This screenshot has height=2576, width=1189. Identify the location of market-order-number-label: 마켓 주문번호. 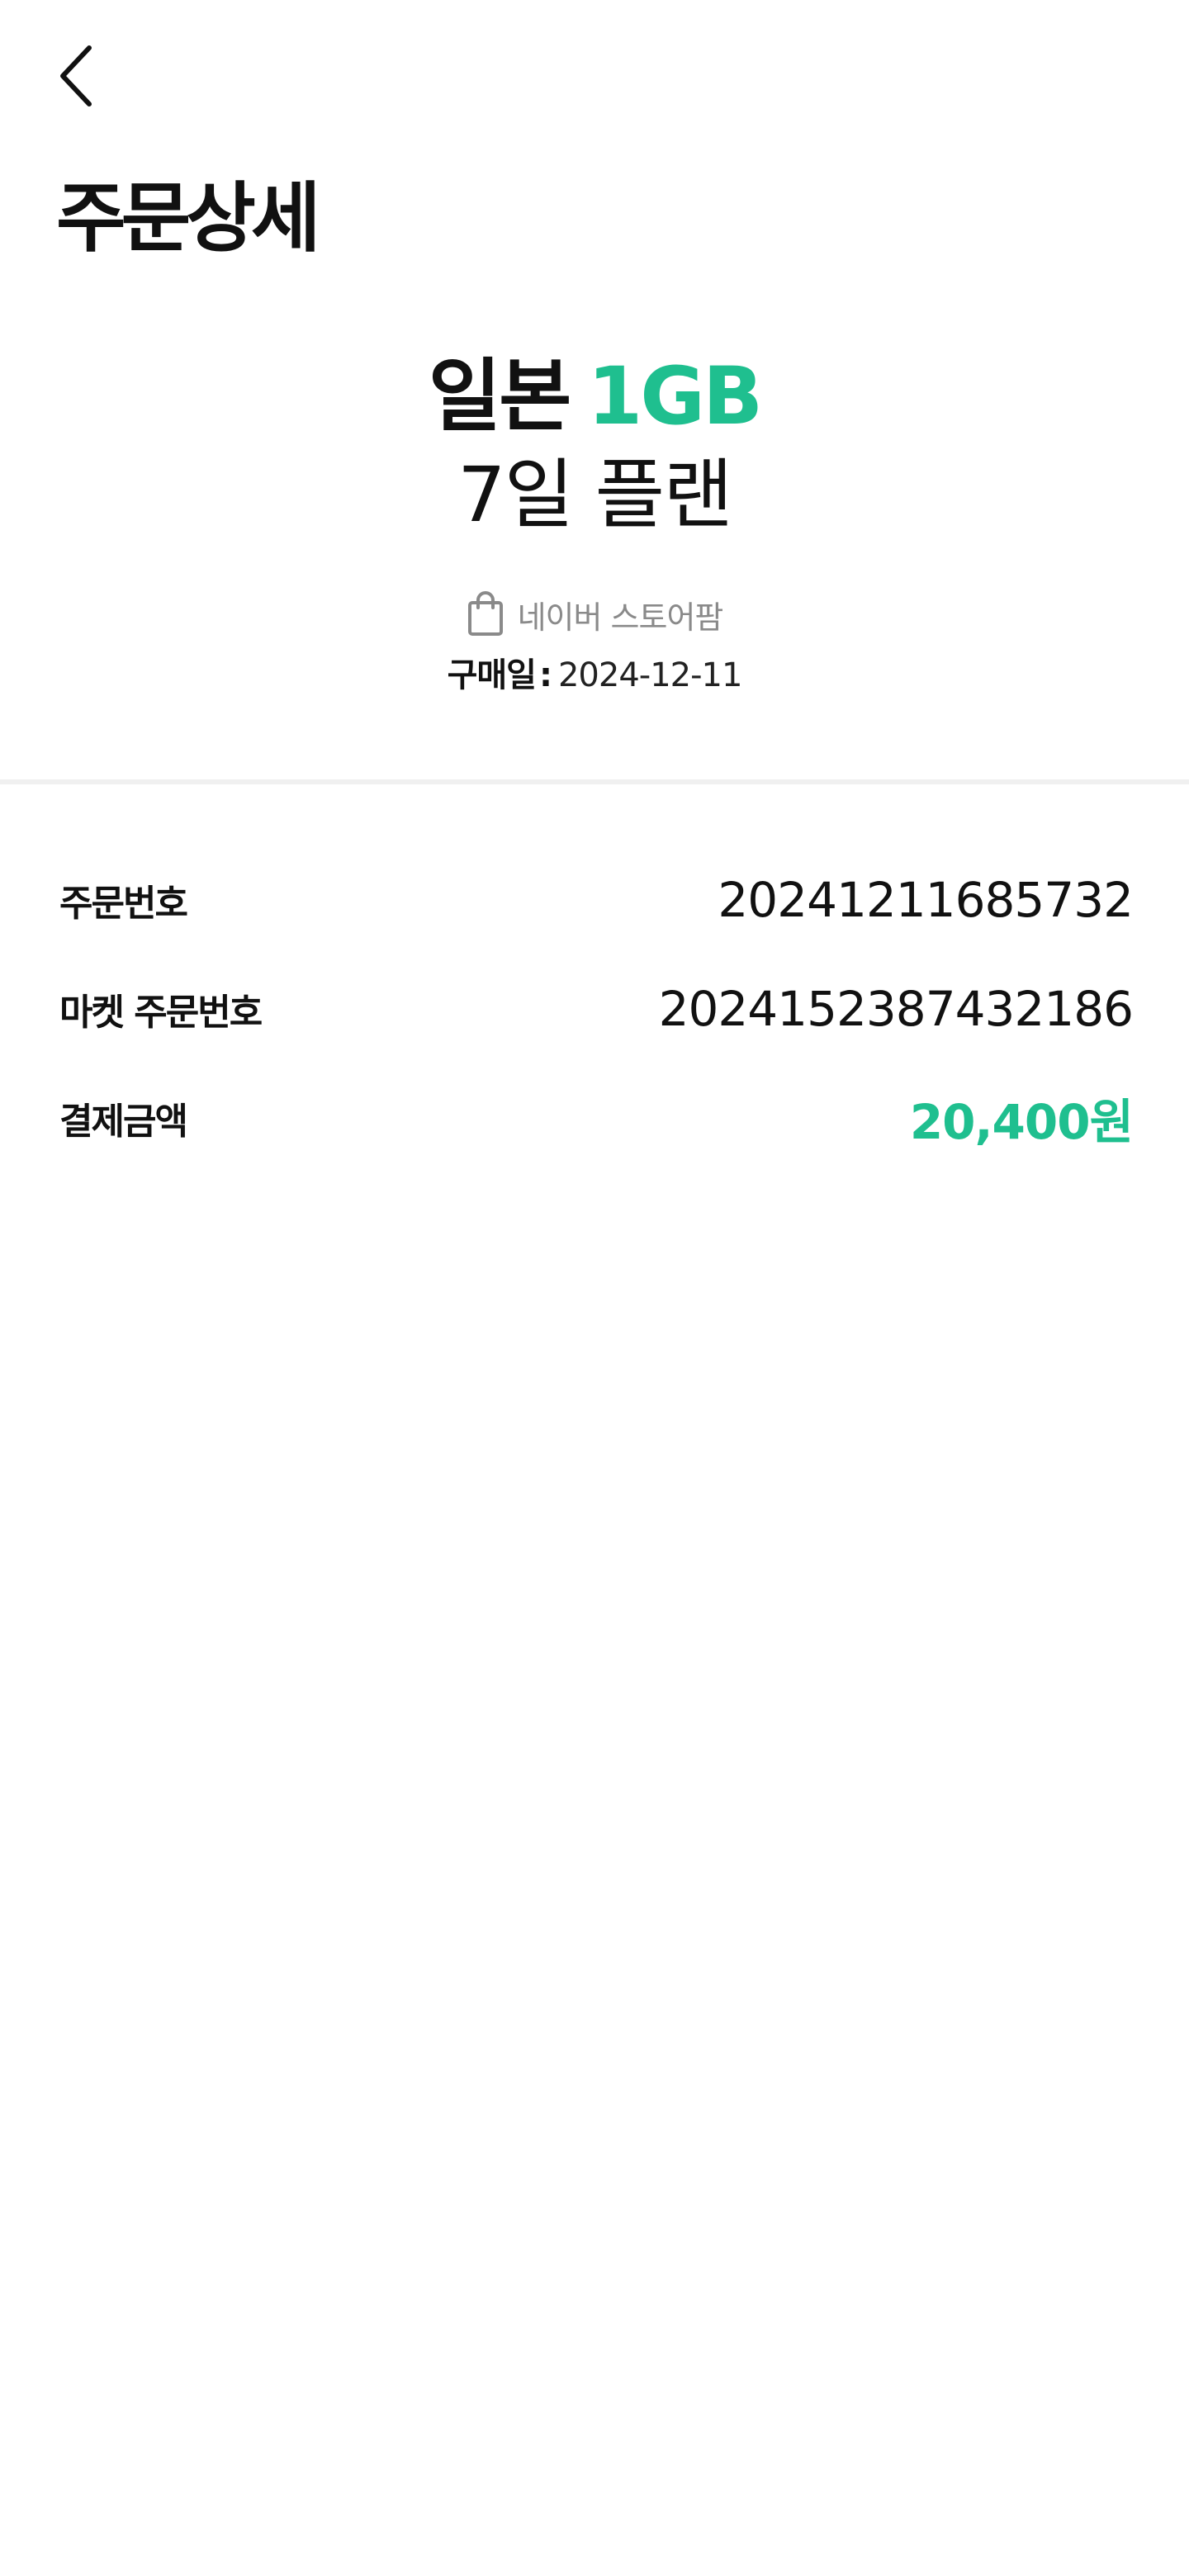
(161, 1013).